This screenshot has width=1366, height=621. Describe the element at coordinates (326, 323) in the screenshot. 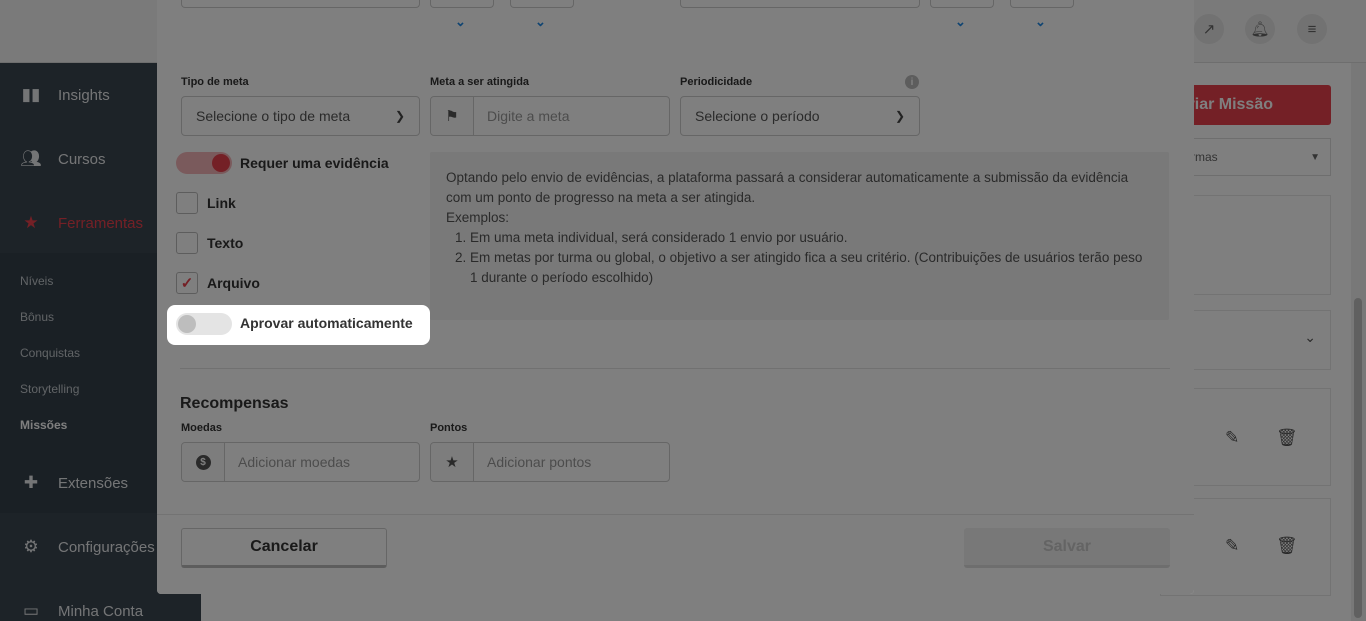

I see `auto-approve-toggle-label: Aprovar automaticamente` at that location.